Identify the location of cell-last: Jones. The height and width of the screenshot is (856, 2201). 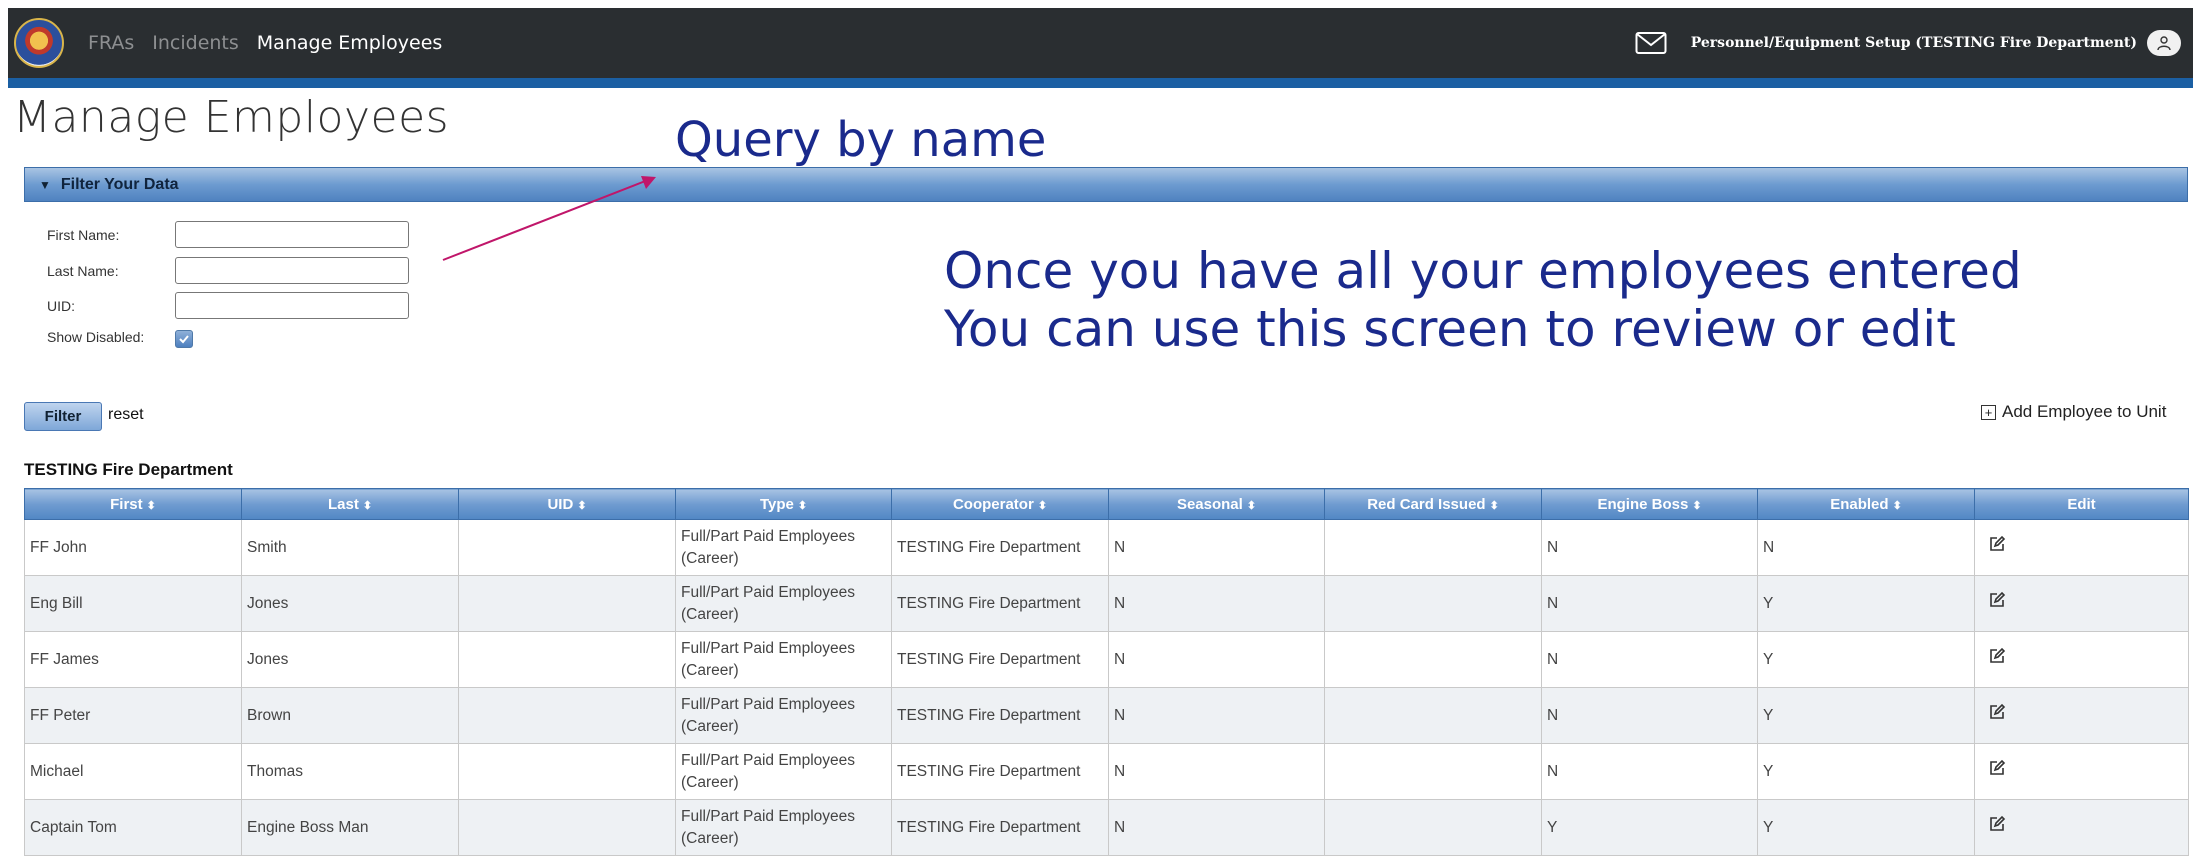
(350, 603).